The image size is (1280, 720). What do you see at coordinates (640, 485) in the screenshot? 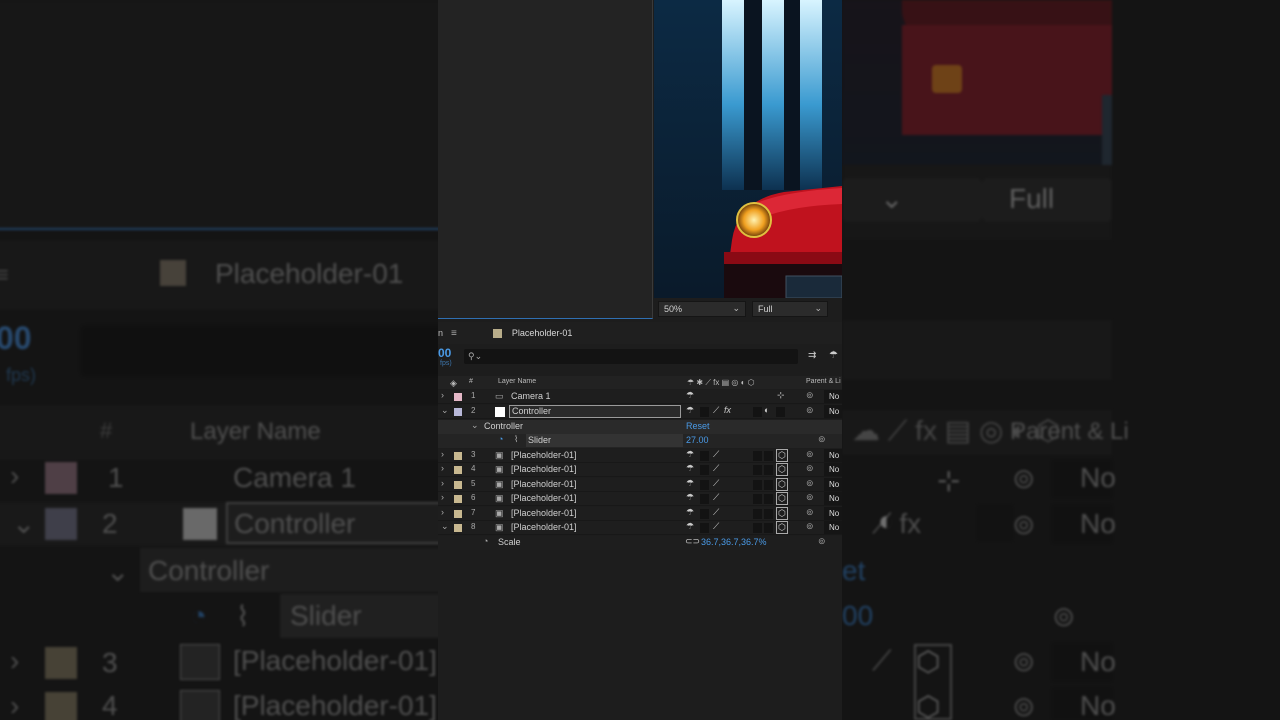
I see `layer-row-5: › 5 ▣ [Placeholder-01] ☂ ⟋ ⬡ ⊚ No` at bounding box center [640, 485].